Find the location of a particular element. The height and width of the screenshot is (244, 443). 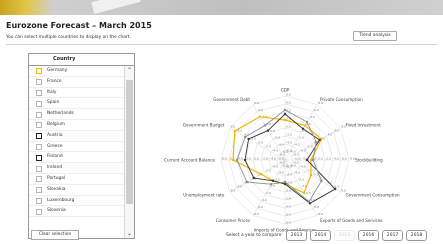

country-item: Spain is located at coordinates (81, 104).